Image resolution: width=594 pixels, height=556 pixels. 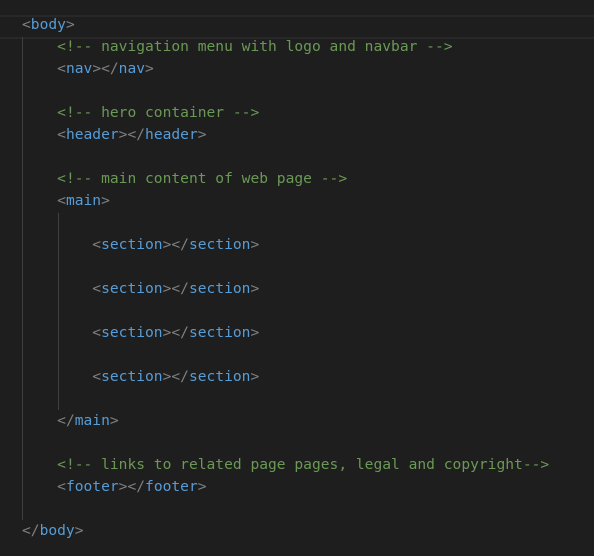 What do you see at coordinates (308, 531) in the screenshot?
I see `code-line: </body>` at bounding box center [308, 531].